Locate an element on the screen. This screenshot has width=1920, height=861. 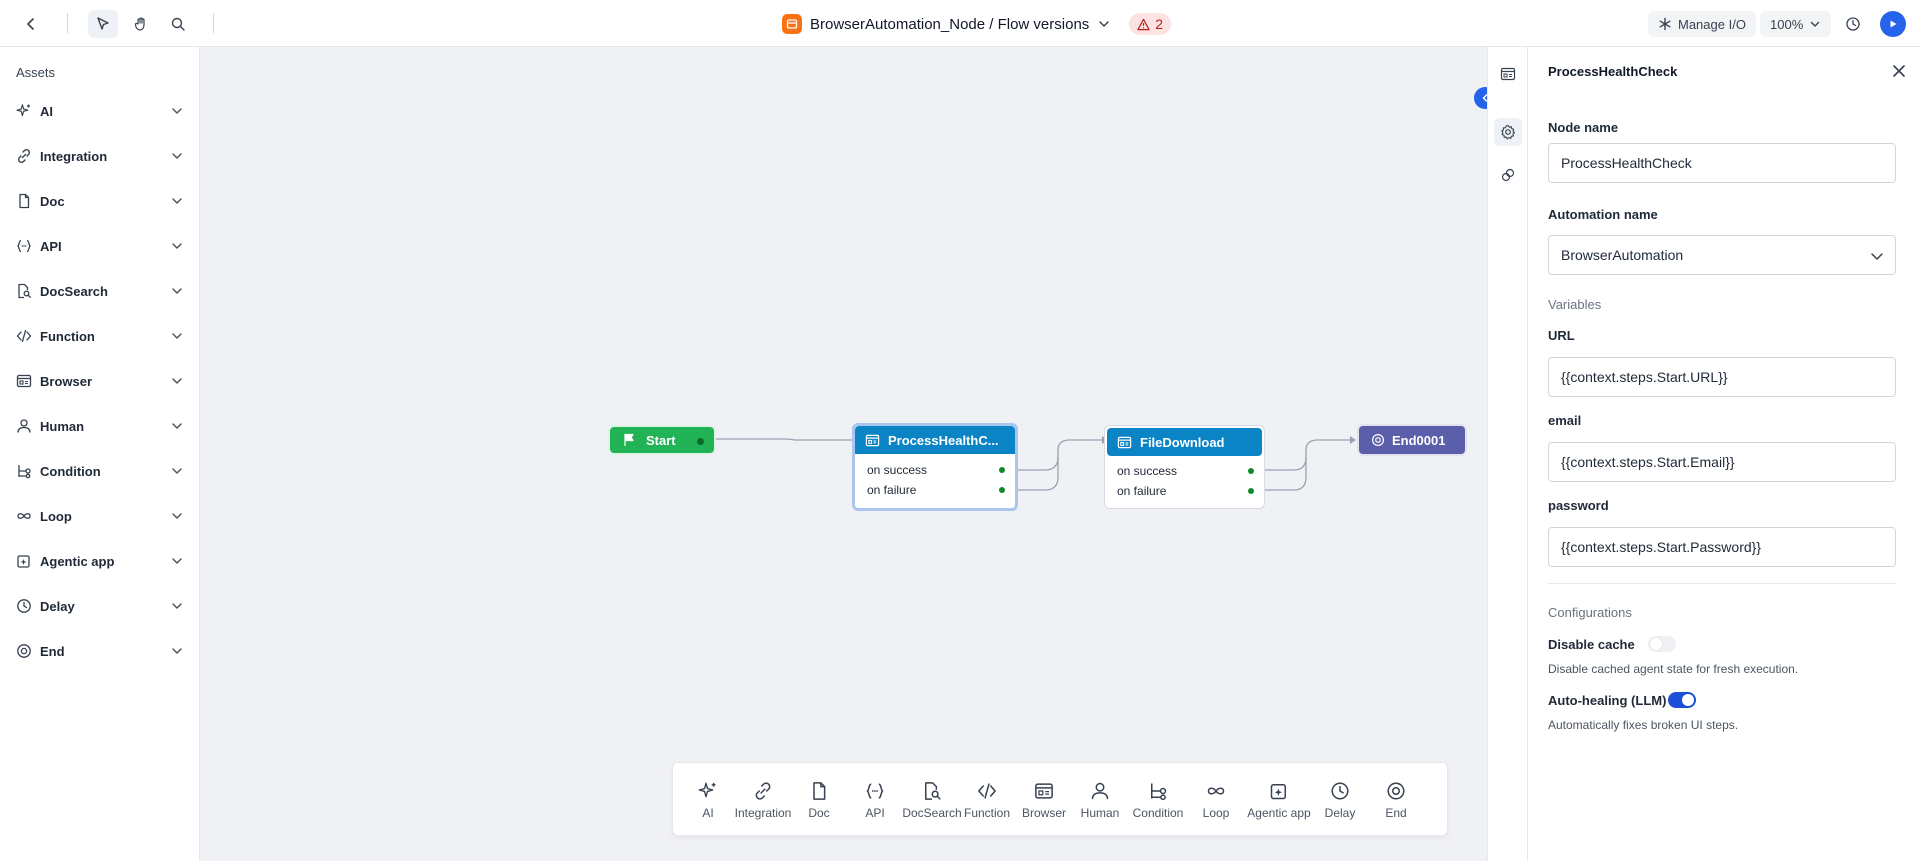
sparkle-icon is located at coordinates (707, 790).